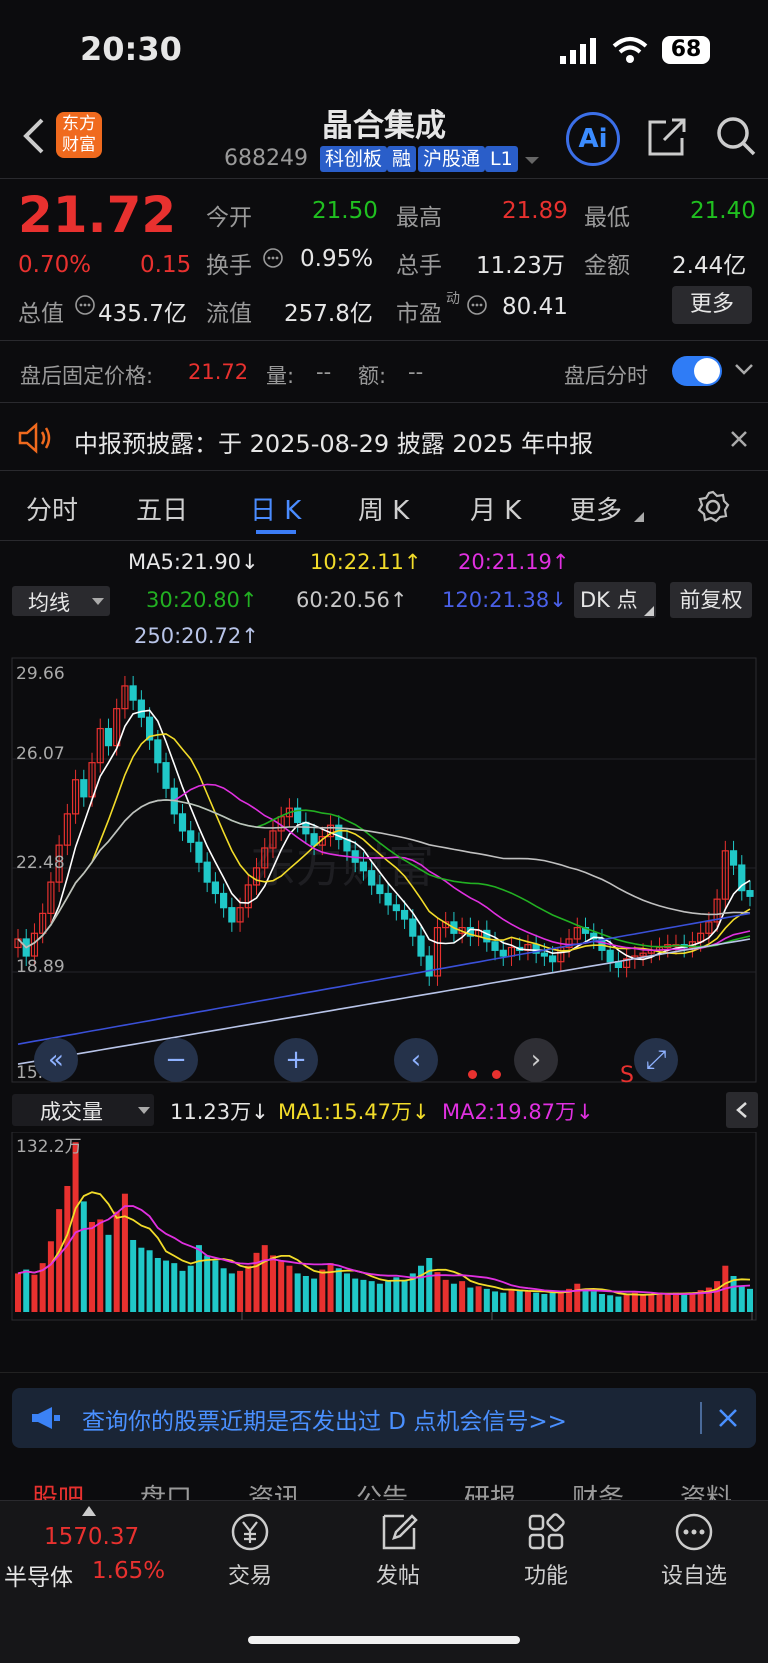  Describe the element at coordinates (627, 1075) in the screenshot. I see `sell-signal-marker: S` at that location.